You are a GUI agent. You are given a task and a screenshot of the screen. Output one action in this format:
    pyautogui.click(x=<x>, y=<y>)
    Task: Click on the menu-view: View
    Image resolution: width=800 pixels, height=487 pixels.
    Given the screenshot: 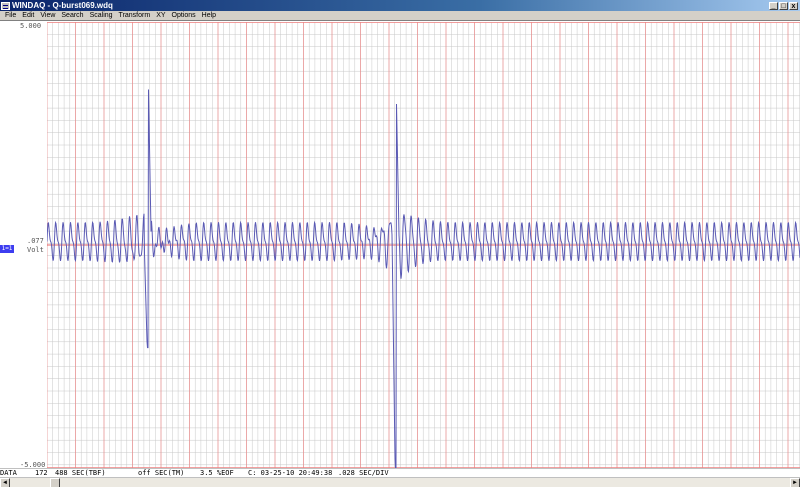 What is the action you would take?
    pyautogui.click(x=47, y=15)
    